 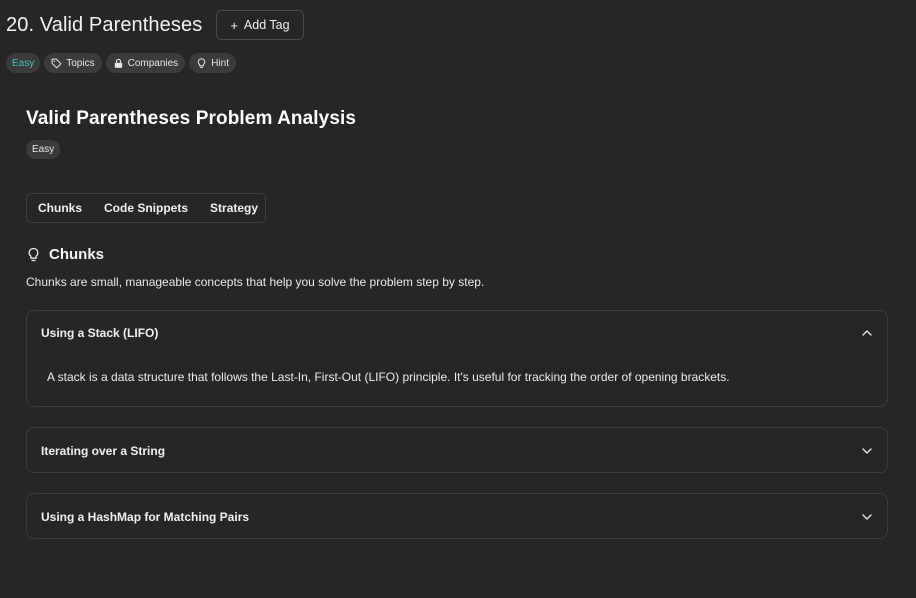 What do you see at coordinates (234, 208) in the screenshot?
I see `tab-strategy: Strategy` at bounding box center [234, 208].